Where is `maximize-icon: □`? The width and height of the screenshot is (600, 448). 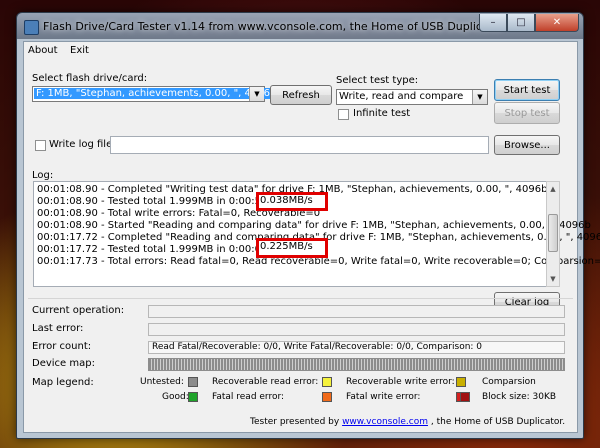
maximize-icon: □ is located at coordinates (521, 22).